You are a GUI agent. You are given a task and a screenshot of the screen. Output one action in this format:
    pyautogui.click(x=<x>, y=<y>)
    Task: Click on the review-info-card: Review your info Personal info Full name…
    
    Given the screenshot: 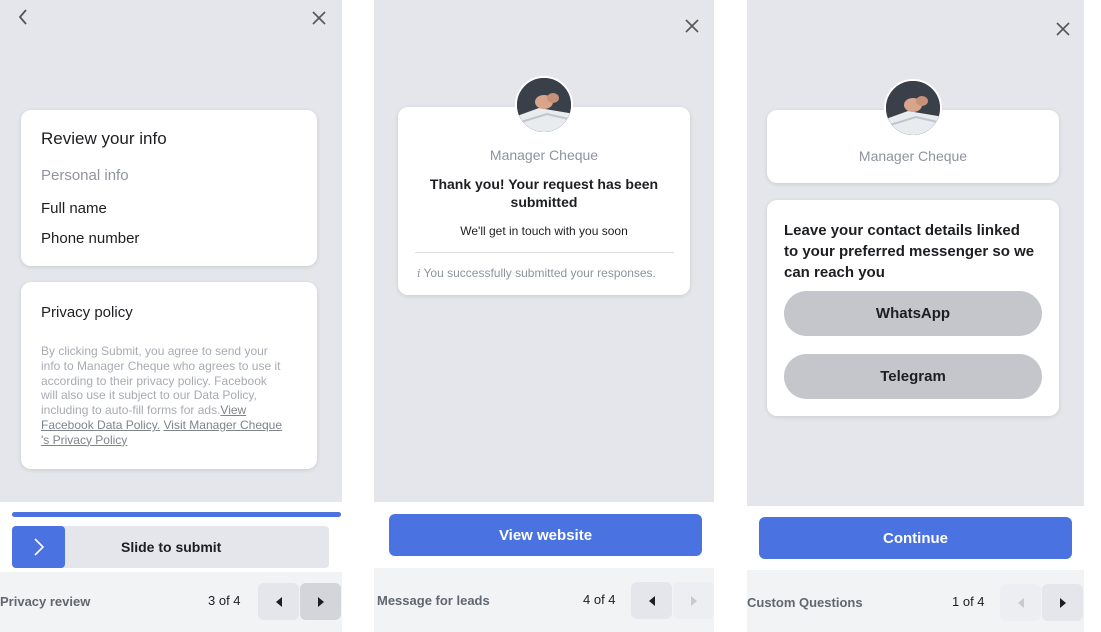 What is the action you would take?
    pyautogui.click(x=169, y=188)
    